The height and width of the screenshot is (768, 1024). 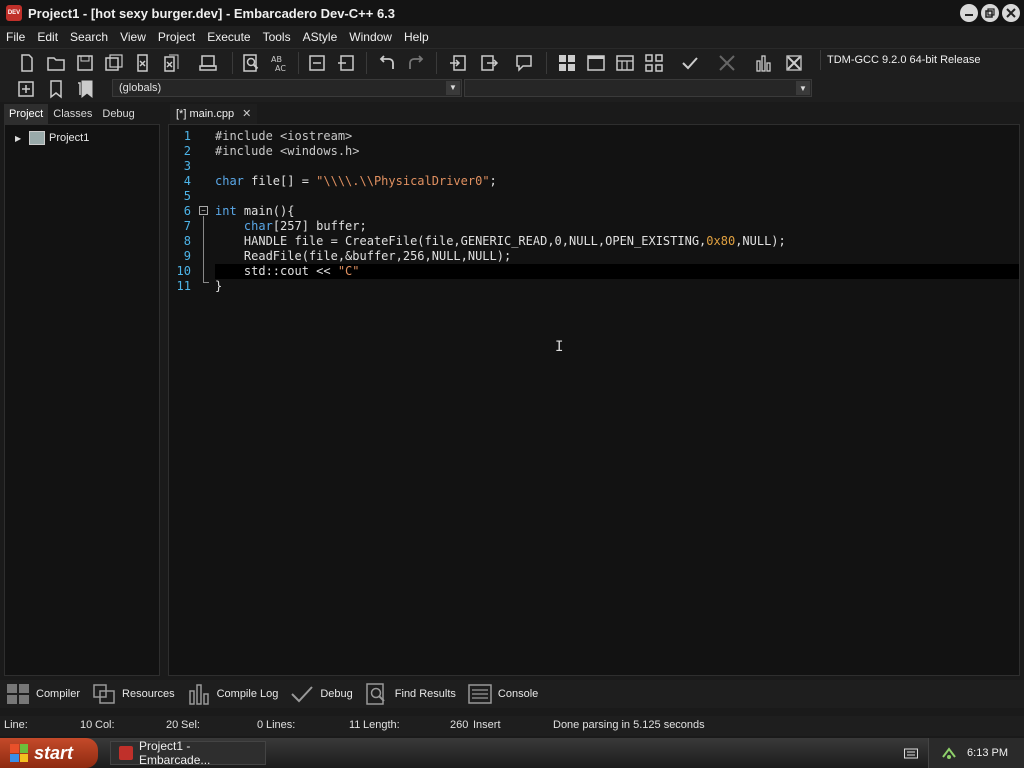 I want to click on code-line: }, so click(x=218, y=286).